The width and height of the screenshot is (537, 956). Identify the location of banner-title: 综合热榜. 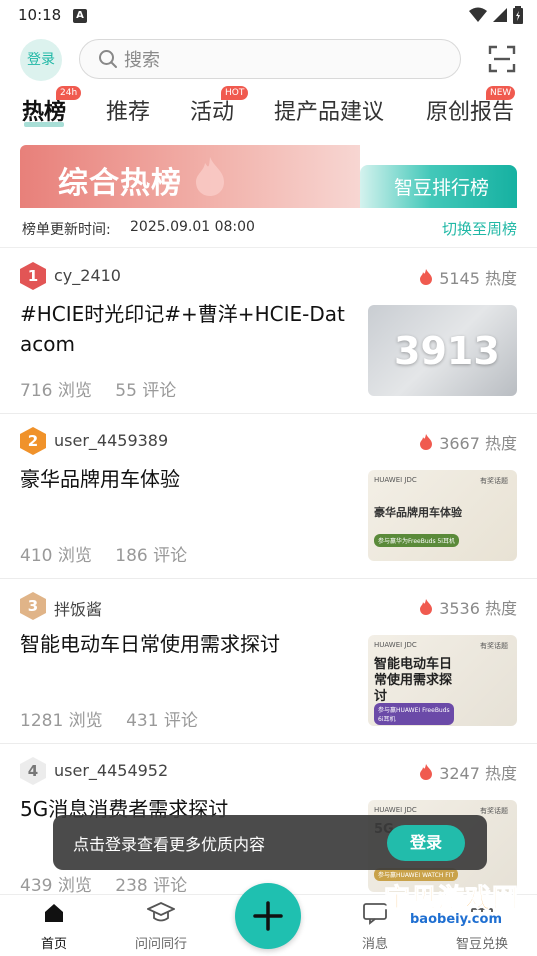
(120, 183).